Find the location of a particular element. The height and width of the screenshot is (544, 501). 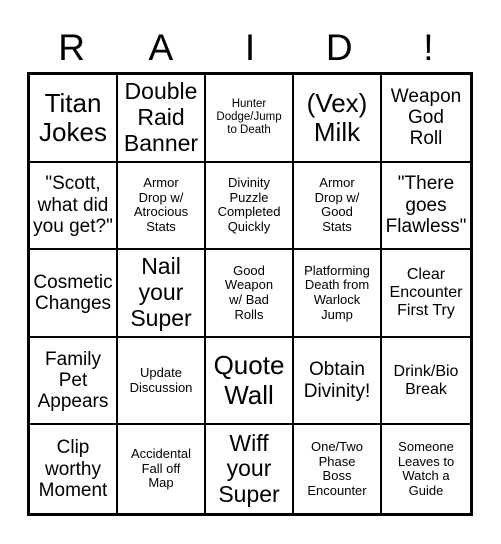

bingo-cell-text: Platforming Death from Warlock Jump is located at coordinates (337, 292).